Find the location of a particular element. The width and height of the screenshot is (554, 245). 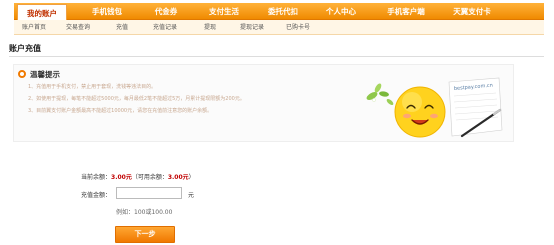

subnav-withdraw-records: 提现记录 is located at coordinates (252, 27).